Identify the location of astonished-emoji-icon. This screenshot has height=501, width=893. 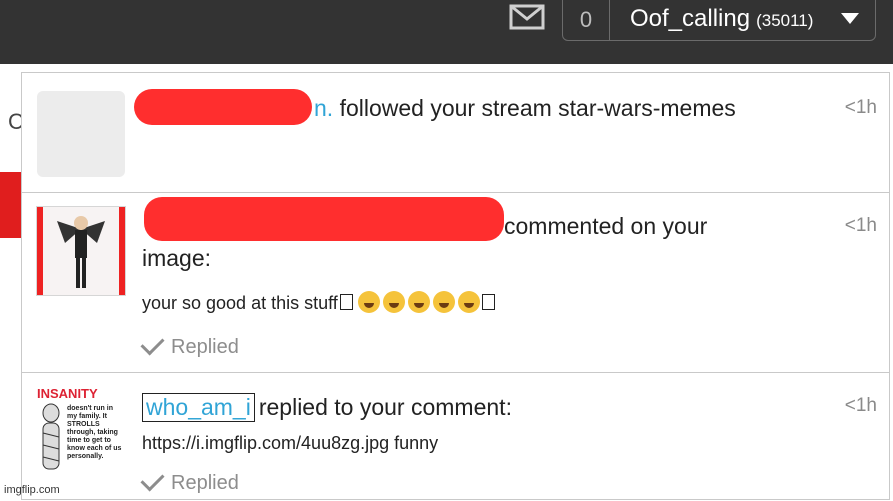
(418, 302).